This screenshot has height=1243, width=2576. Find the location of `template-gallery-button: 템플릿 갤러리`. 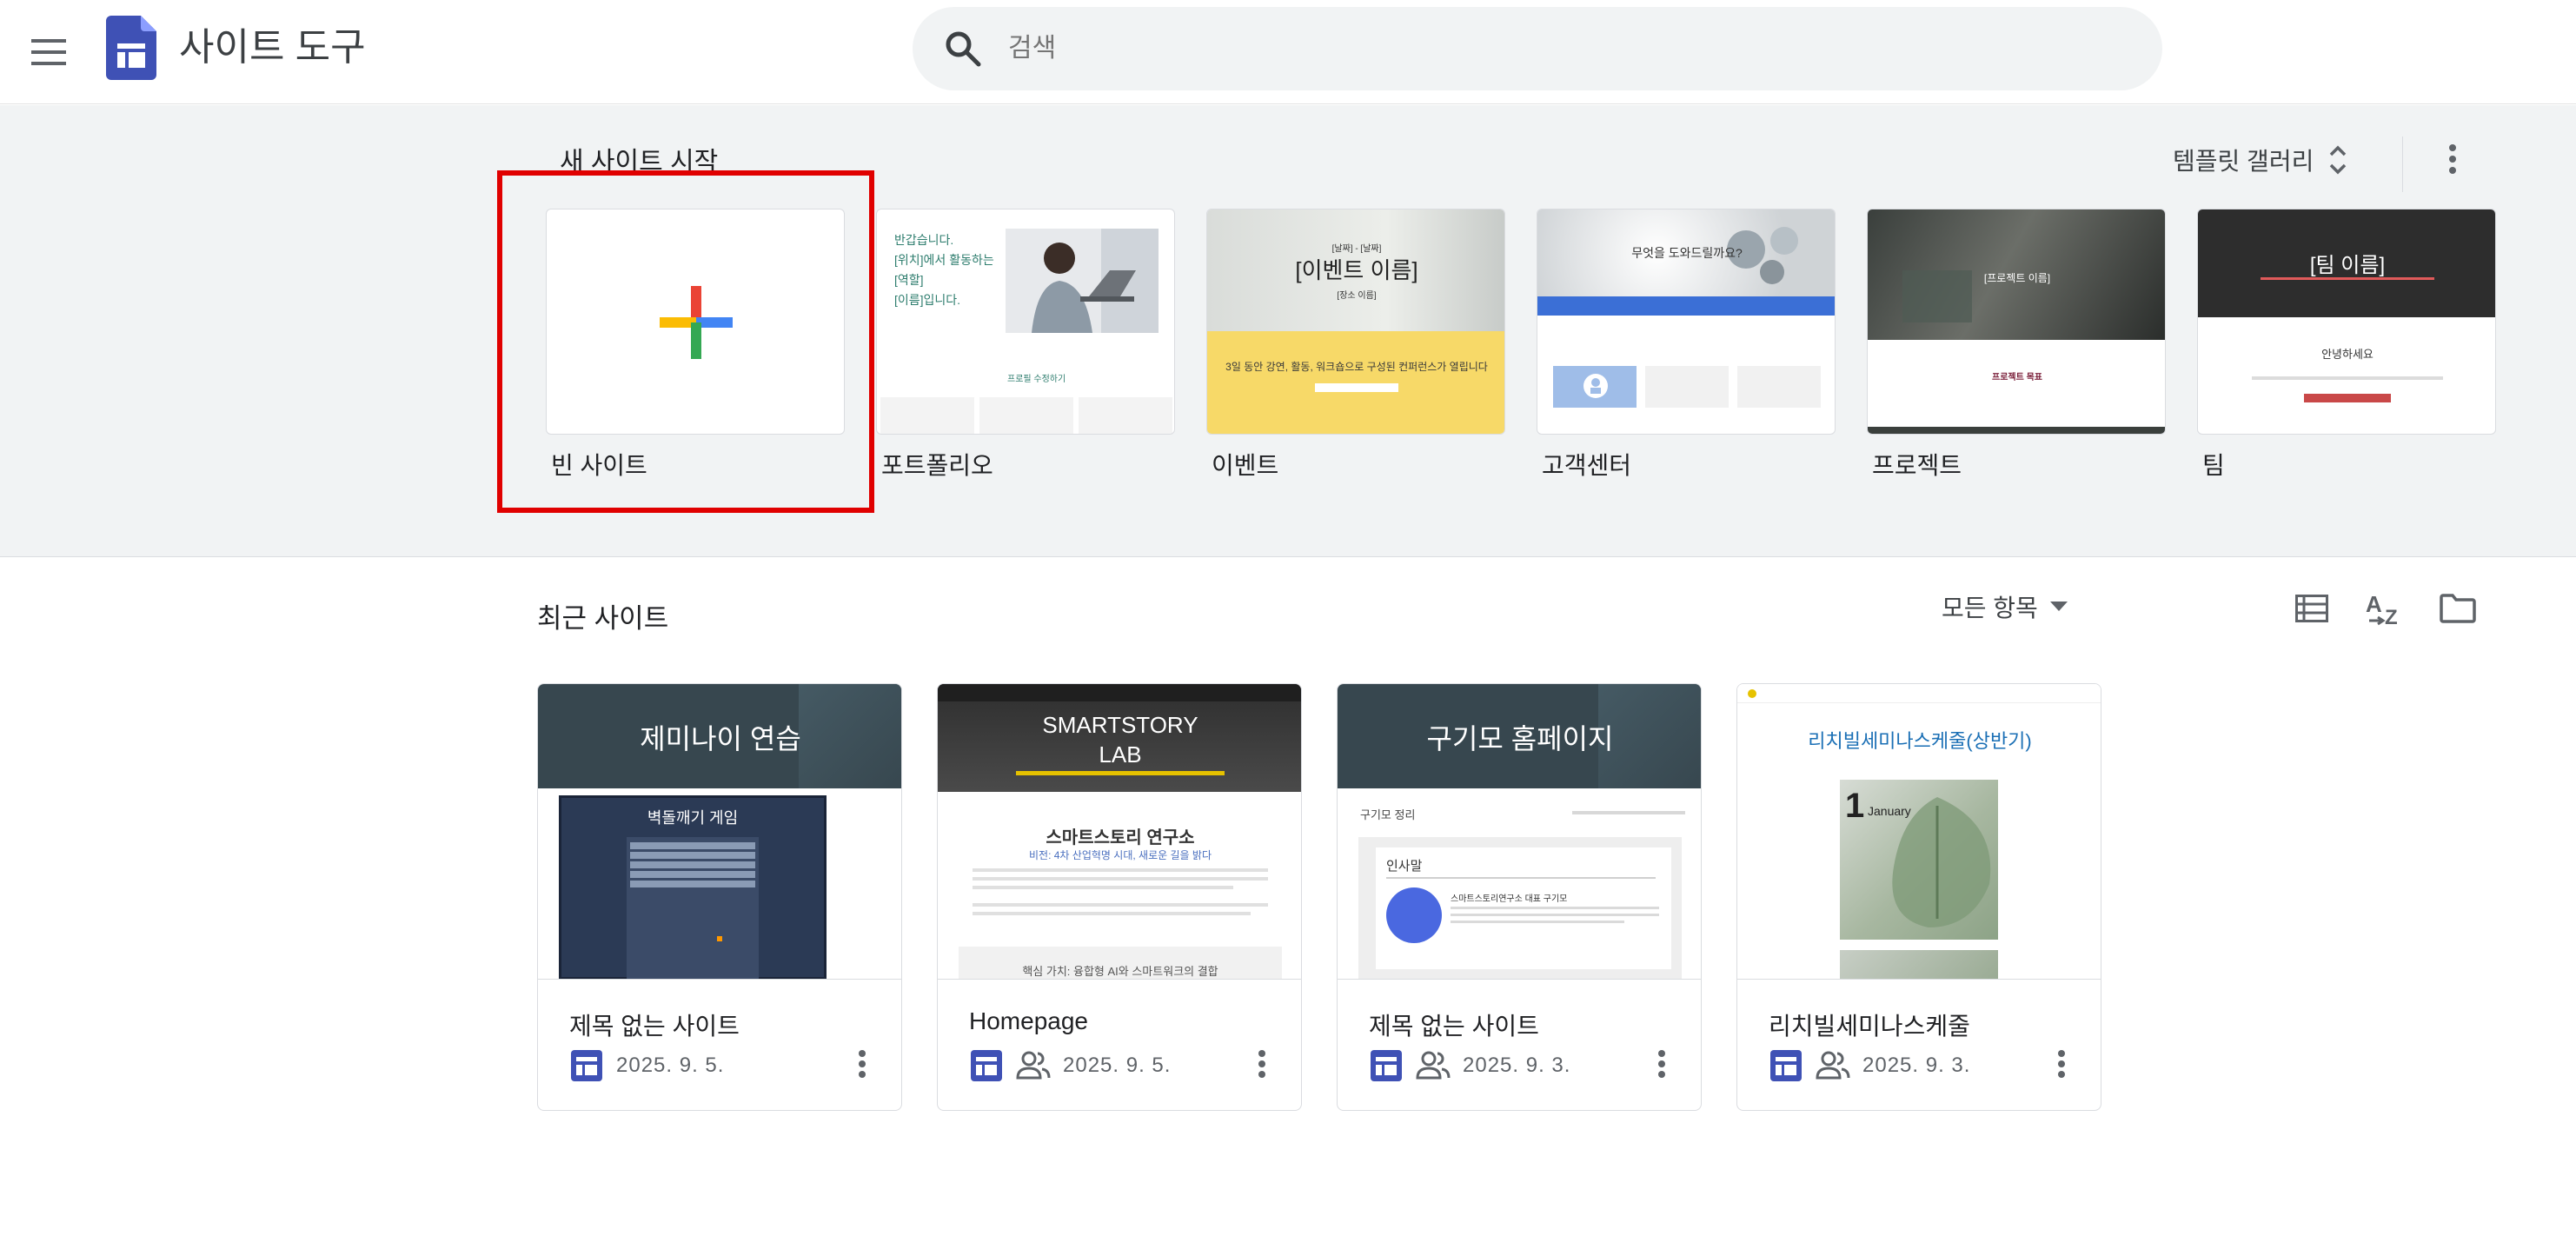

template-gallery-button: 템플릿 갤러리 is located at coordinates (2260, 160).